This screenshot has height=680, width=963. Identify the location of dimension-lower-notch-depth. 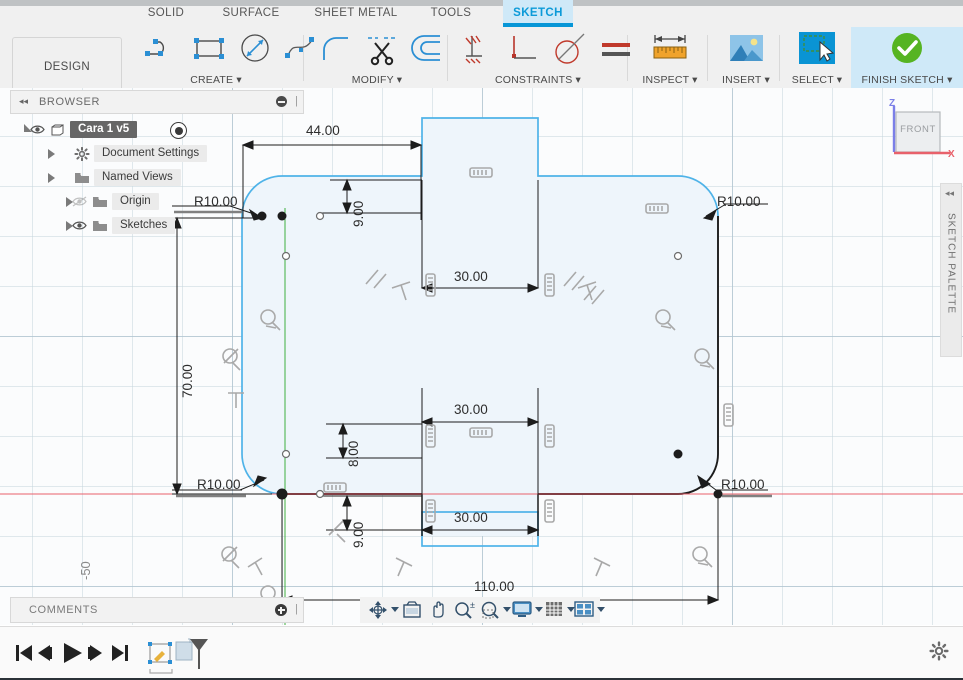
(370, 513).